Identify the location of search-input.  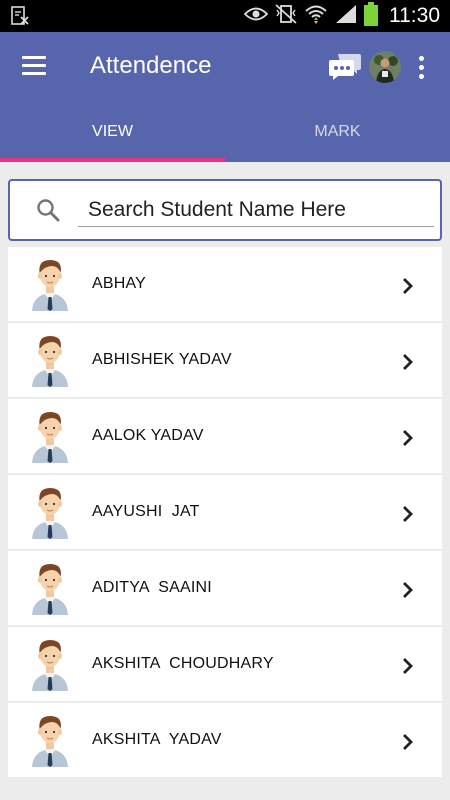
(256, 210).